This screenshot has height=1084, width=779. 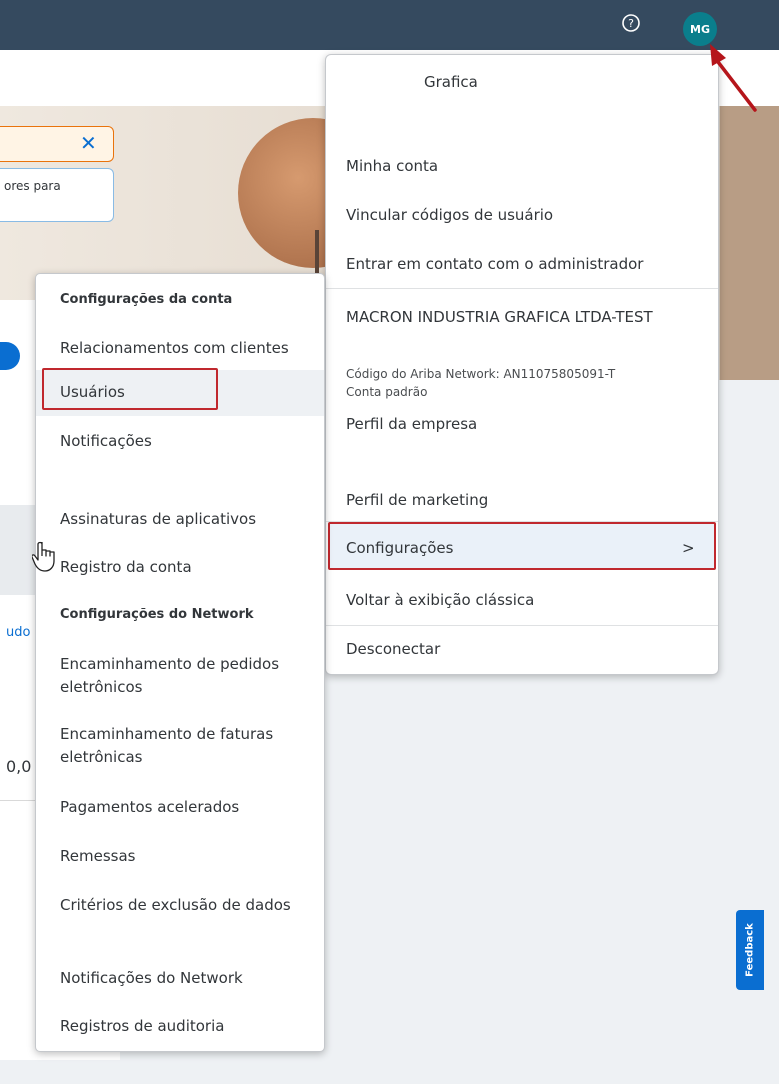 What do you see at coordinates (32, 186) in the screenshot?
I see `info-card-text: ores para` at bounding box center [32, 186].